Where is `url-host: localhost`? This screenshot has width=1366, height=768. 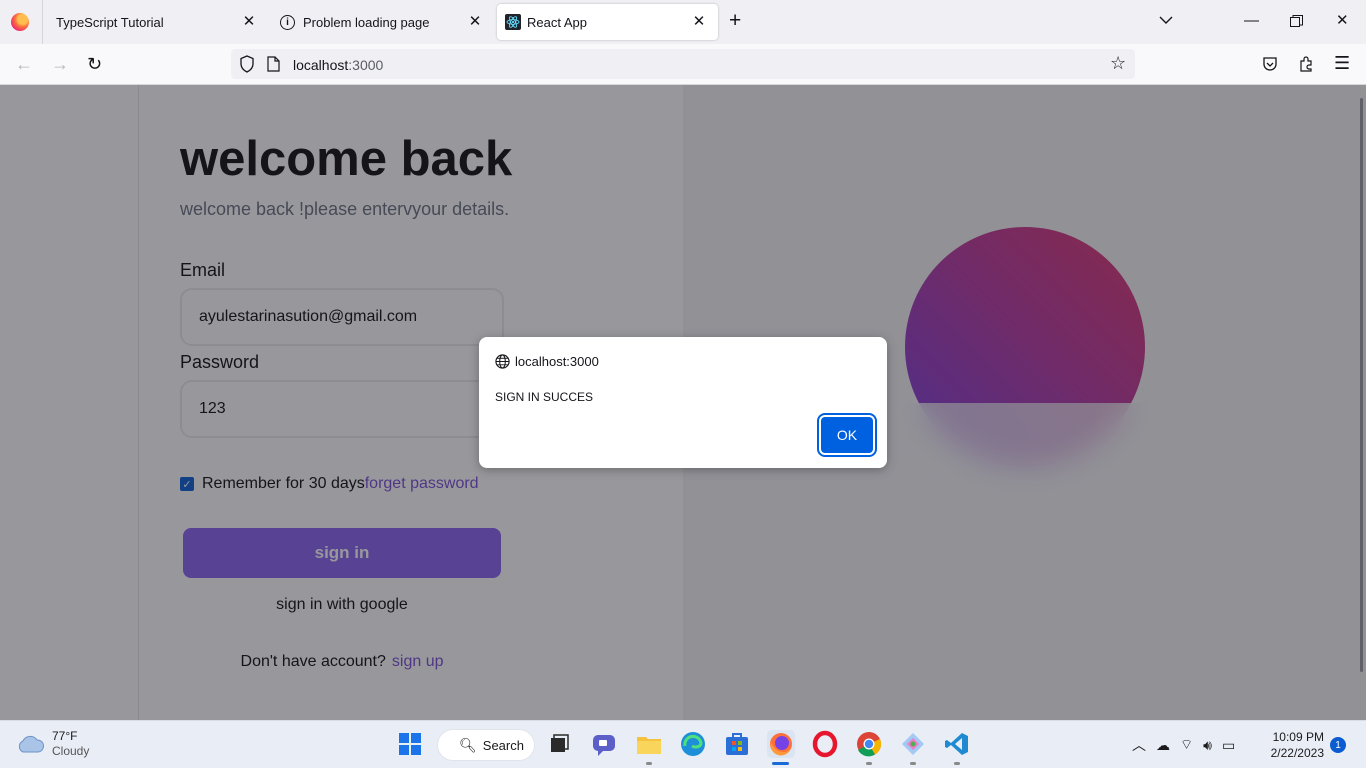
url-host: localhost is located at coordinates (321, 65).